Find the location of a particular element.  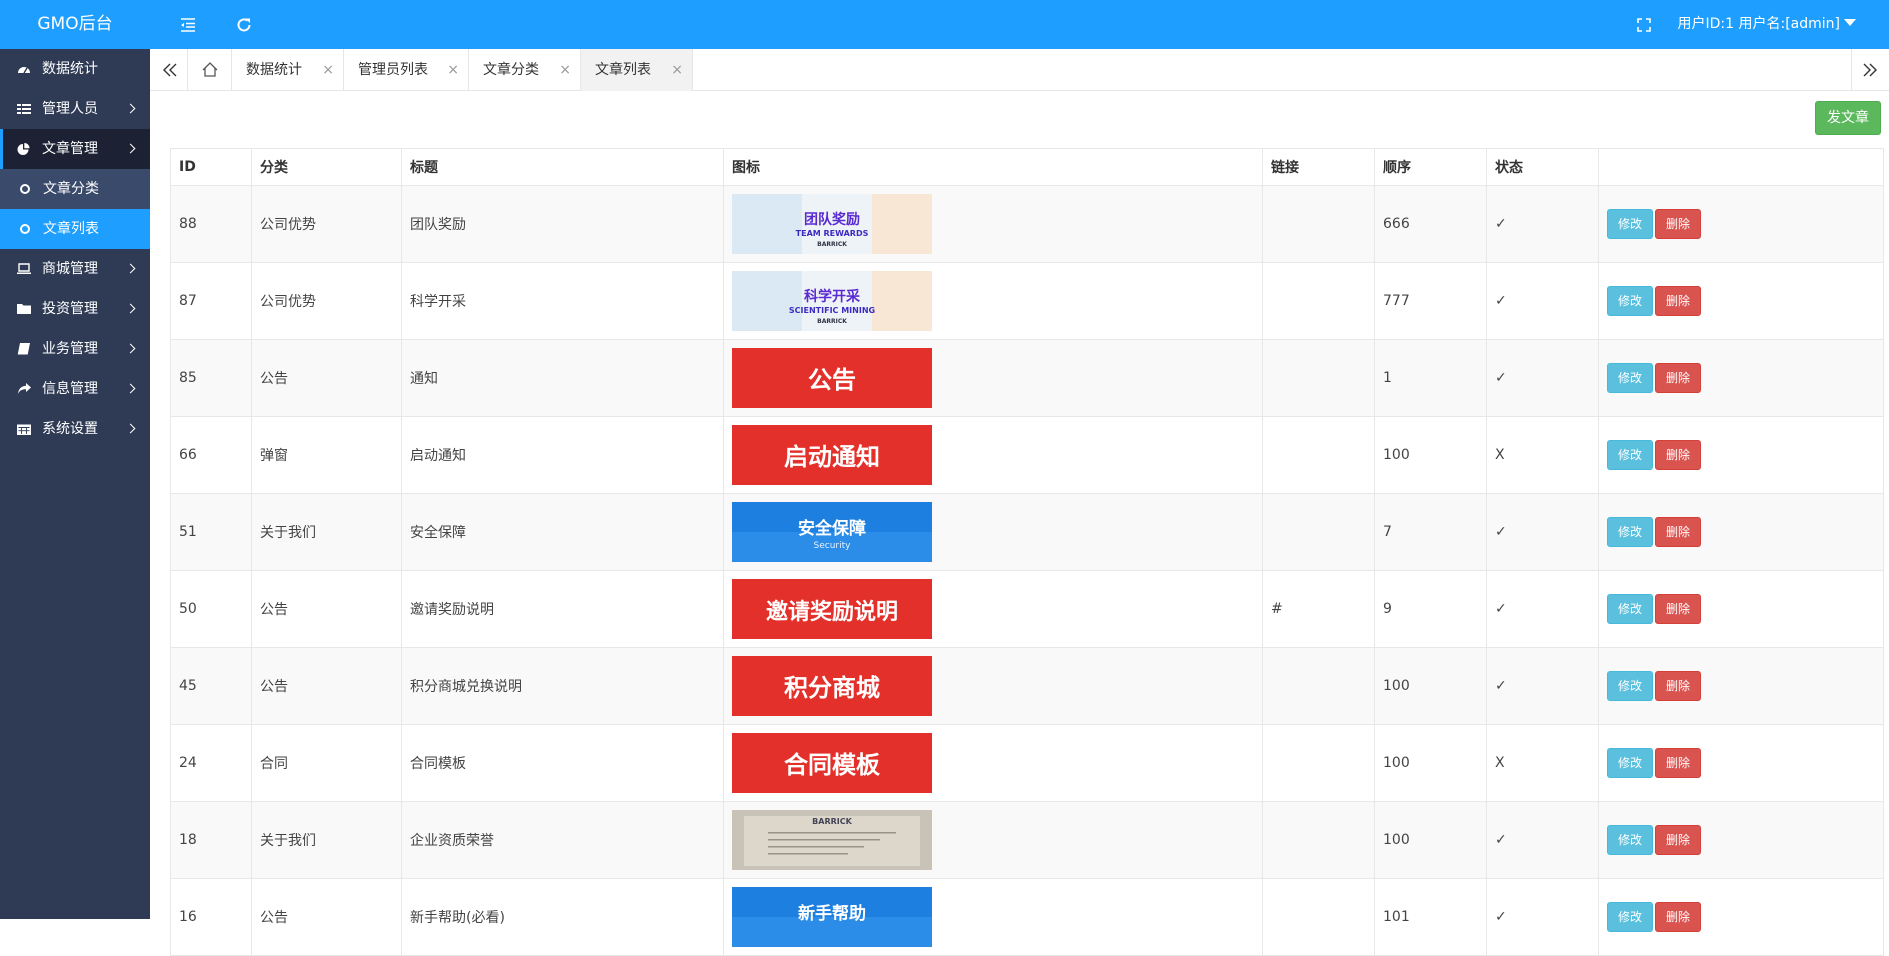

tab-scroll-left-button is located at coordinates (169, 70).